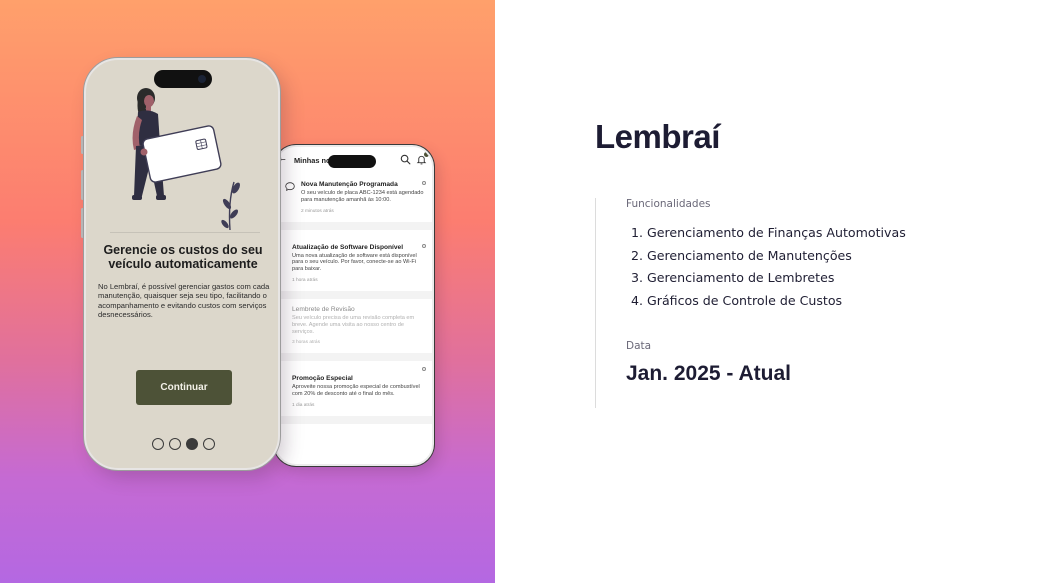 The width and height of the screenshot is (1037, 583). What do you see at coordinates (323, 309) in the screenshot?
I see `notification-title: Lembrete de Revisão` at bounding box center [323, 309].